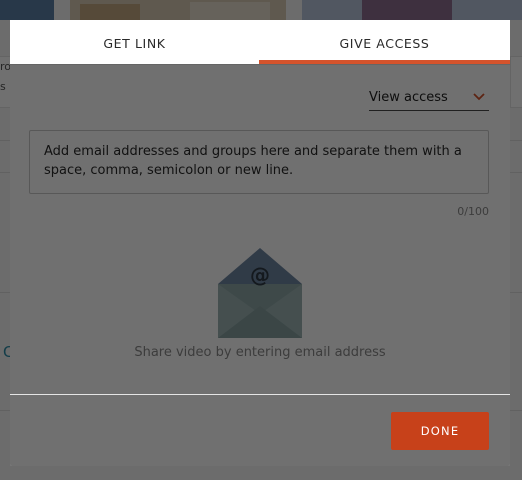 This screenshot has height=480, width=522. Describe the element at coordinates (260, 293) in the screenshot. I see `envelope-at-icon: @` at that location.